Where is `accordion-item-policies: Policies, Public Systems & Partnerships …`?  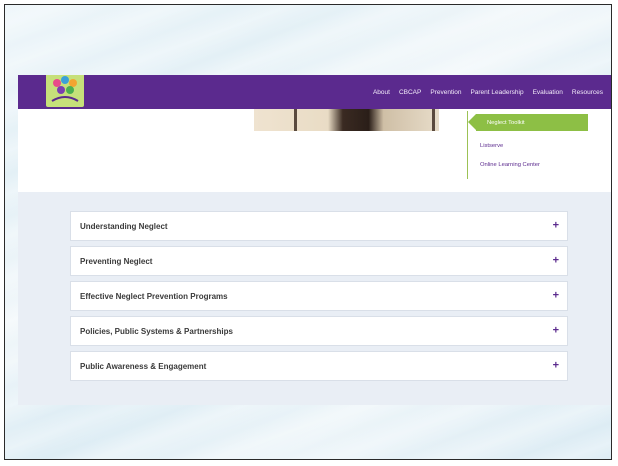 accordion-item-policies: Policies, Public Systems & Partnerships … is located at coordinates (319, 331).